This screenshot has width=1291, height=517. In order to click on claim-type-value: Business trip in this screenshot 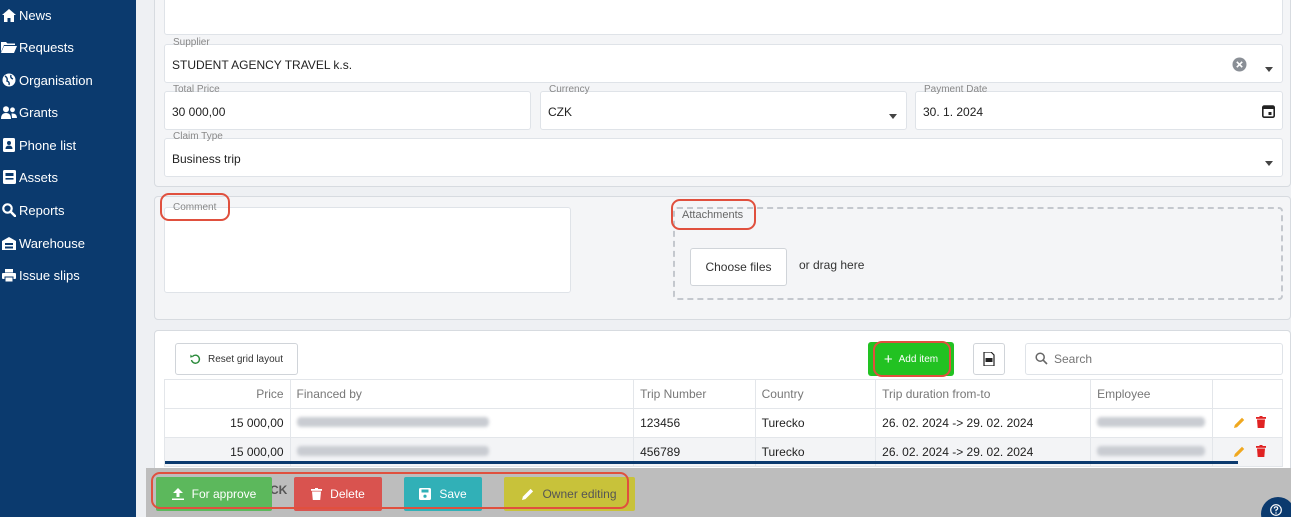, I will do `click(206, 159)`.